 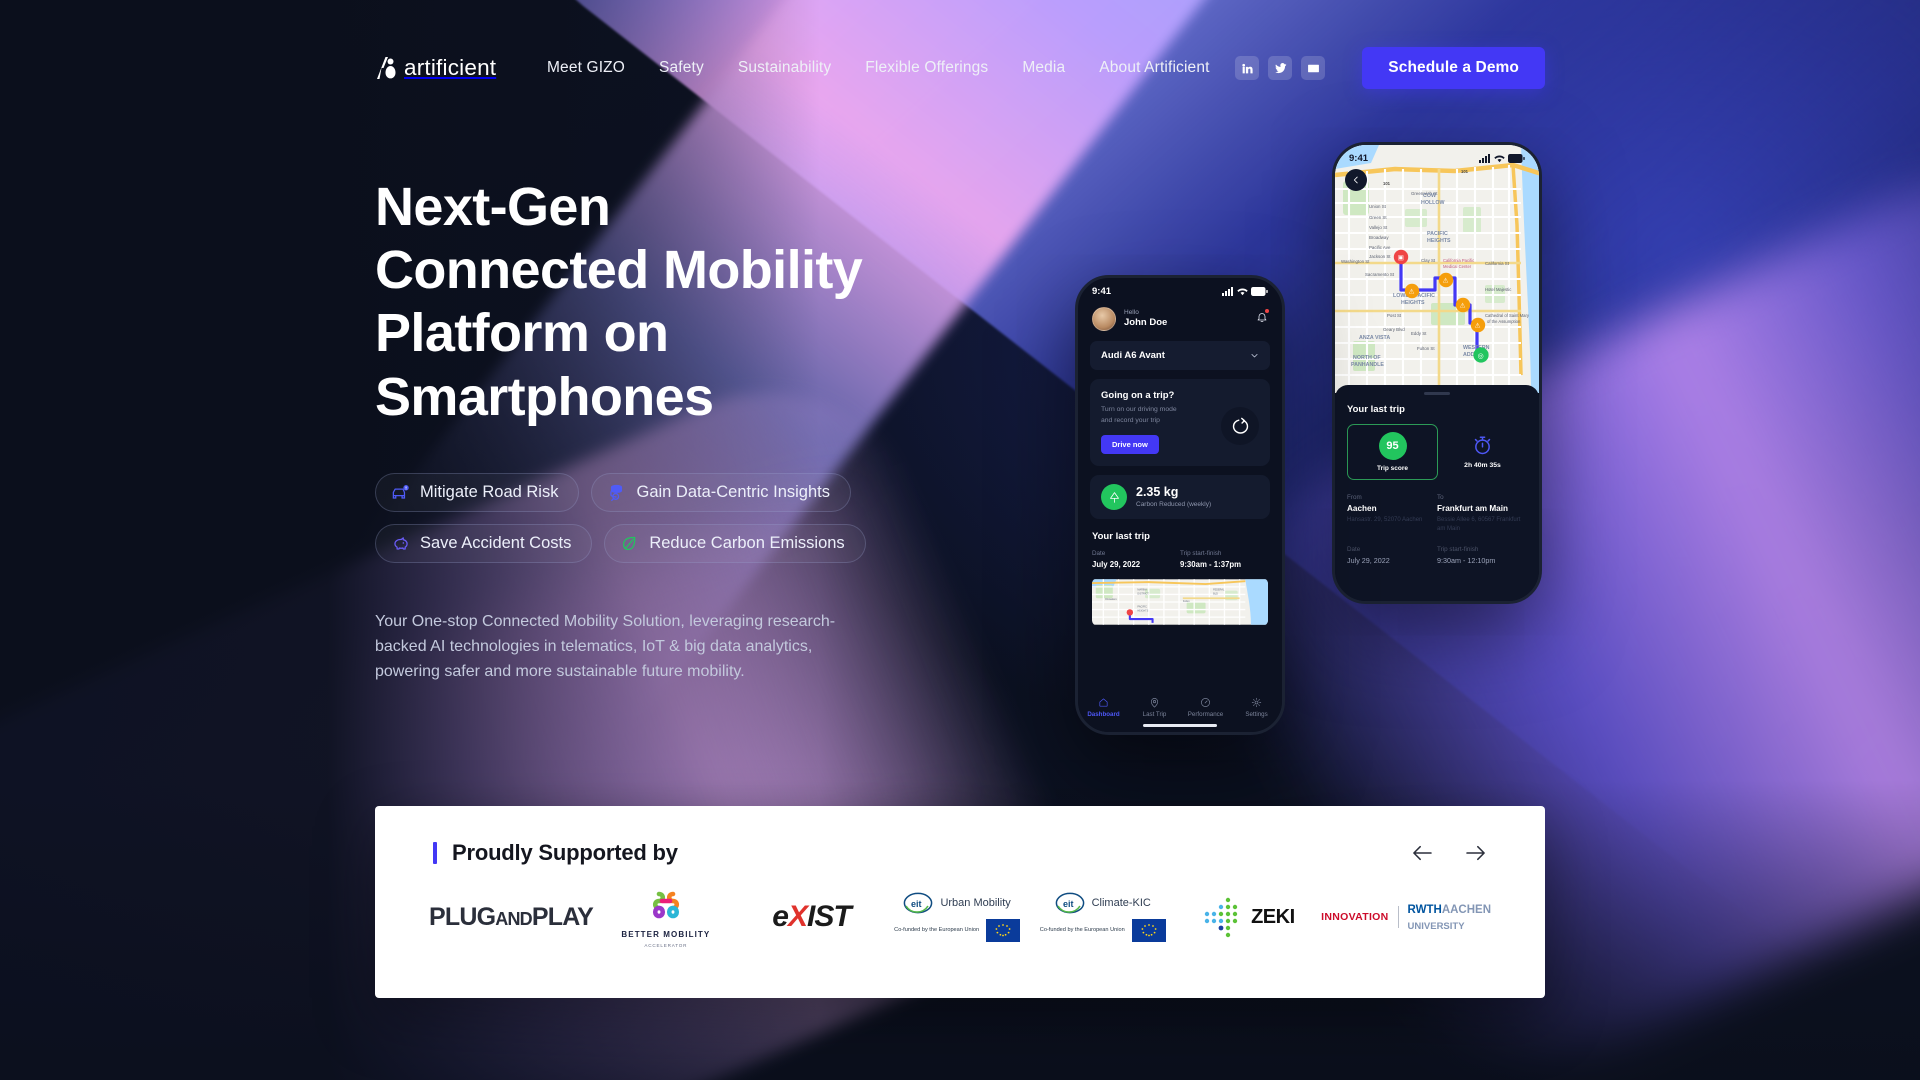 What do you see at coordinates (1069, 903) in the screenshot?
I see `eit-mark-icon: eit` at bounding box center [1069, 903].